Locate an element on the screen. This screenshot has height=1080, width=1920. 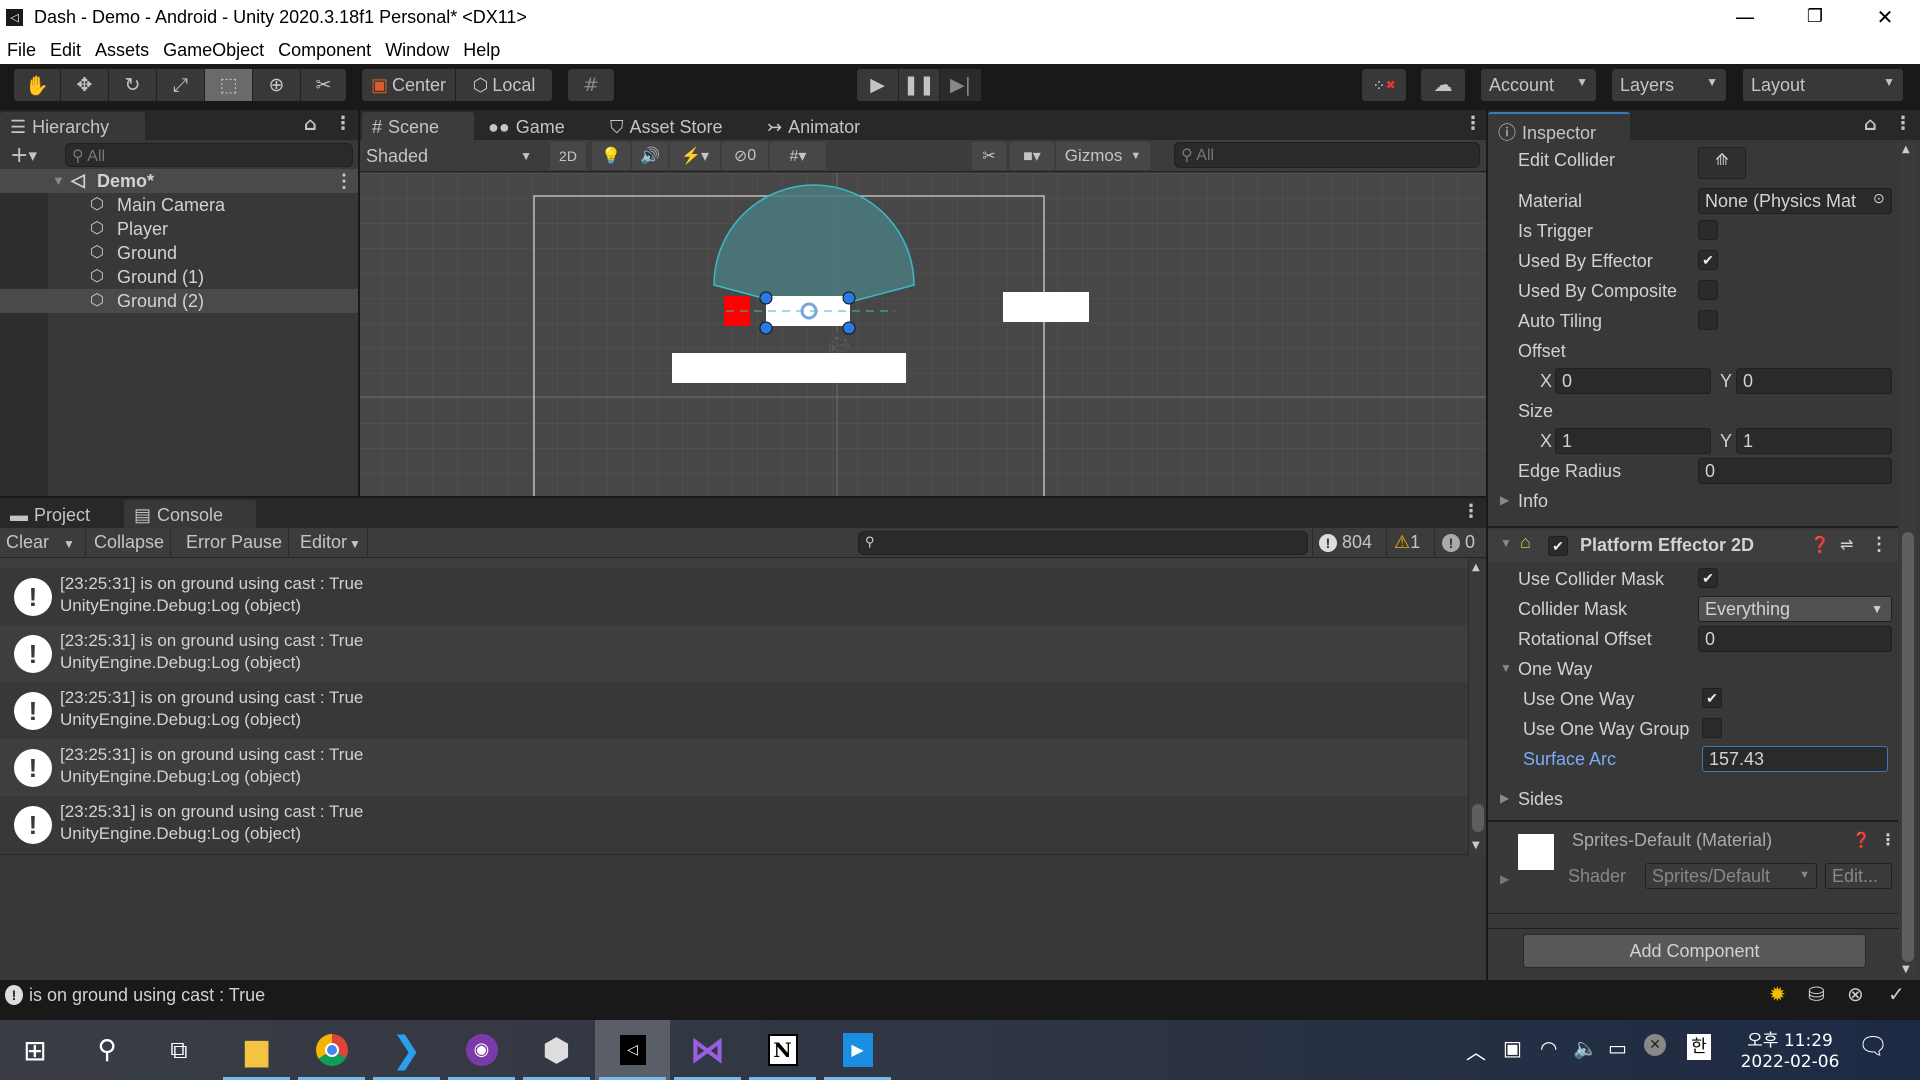
start-button: ⊞ is located at coordinates (35, 1050).